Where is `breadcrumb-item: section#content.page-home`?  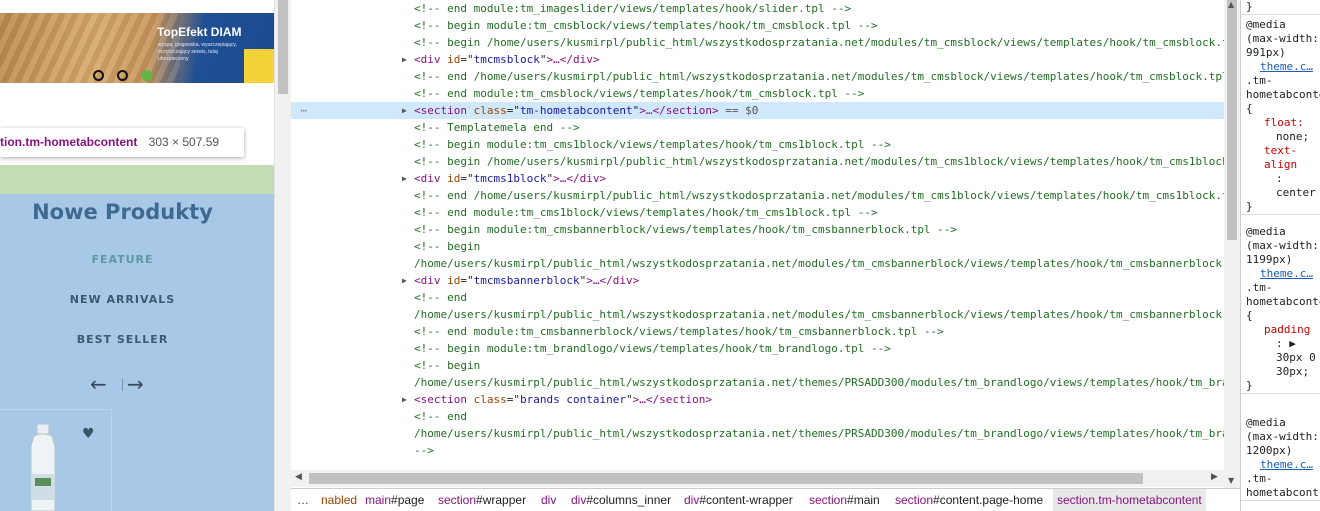
breadcrumb-item: section#content.page-home is located at coordinates (969, 500).